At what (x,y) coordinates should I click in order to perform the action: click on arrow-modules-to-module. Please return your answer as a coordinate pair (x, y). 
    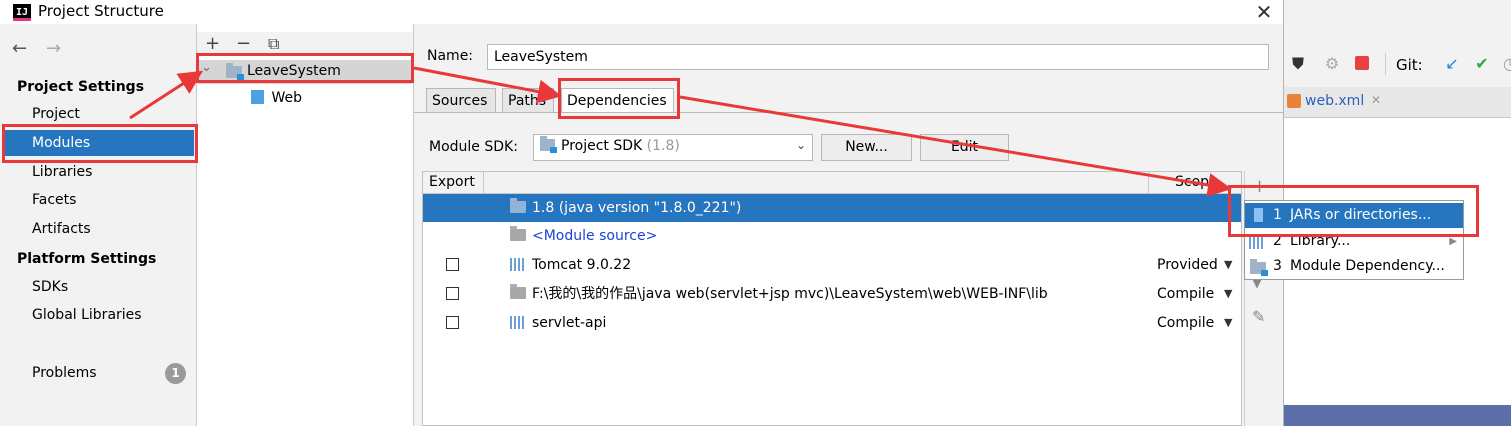
    Looking at the image, I should click on (166, 95).